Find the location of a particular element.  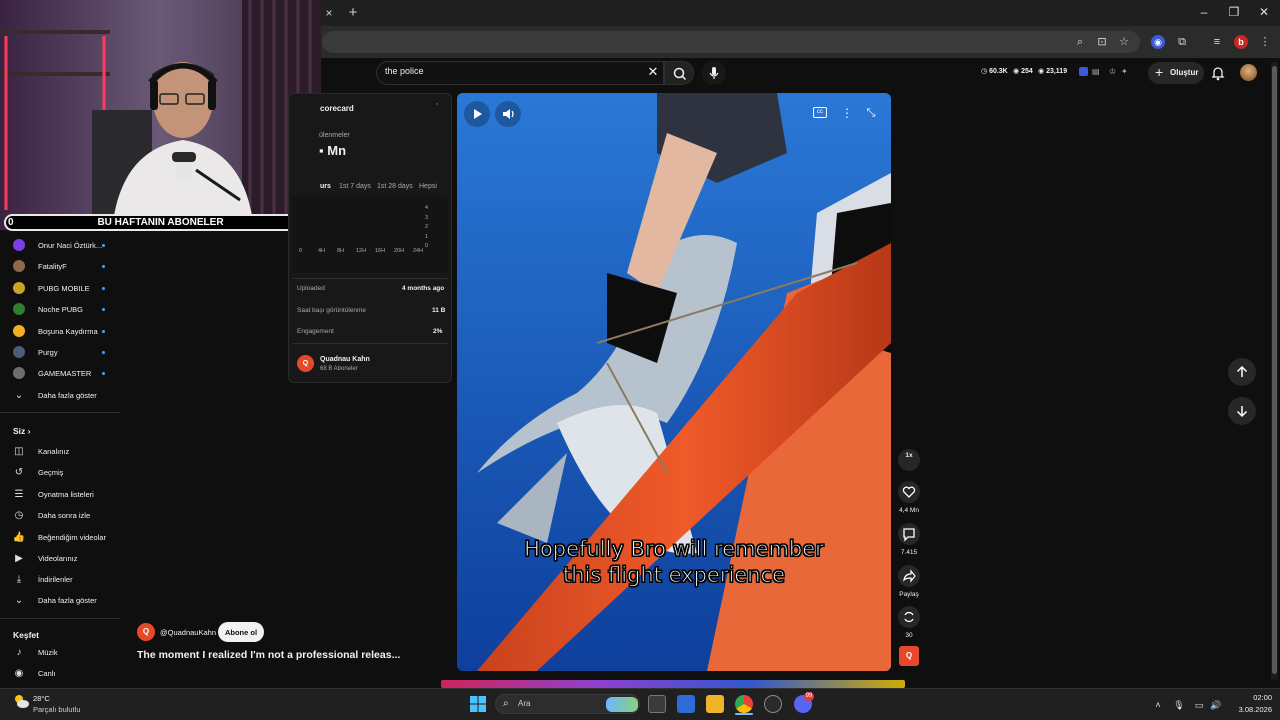

task-view-icon is located at coordinates (657, 704).